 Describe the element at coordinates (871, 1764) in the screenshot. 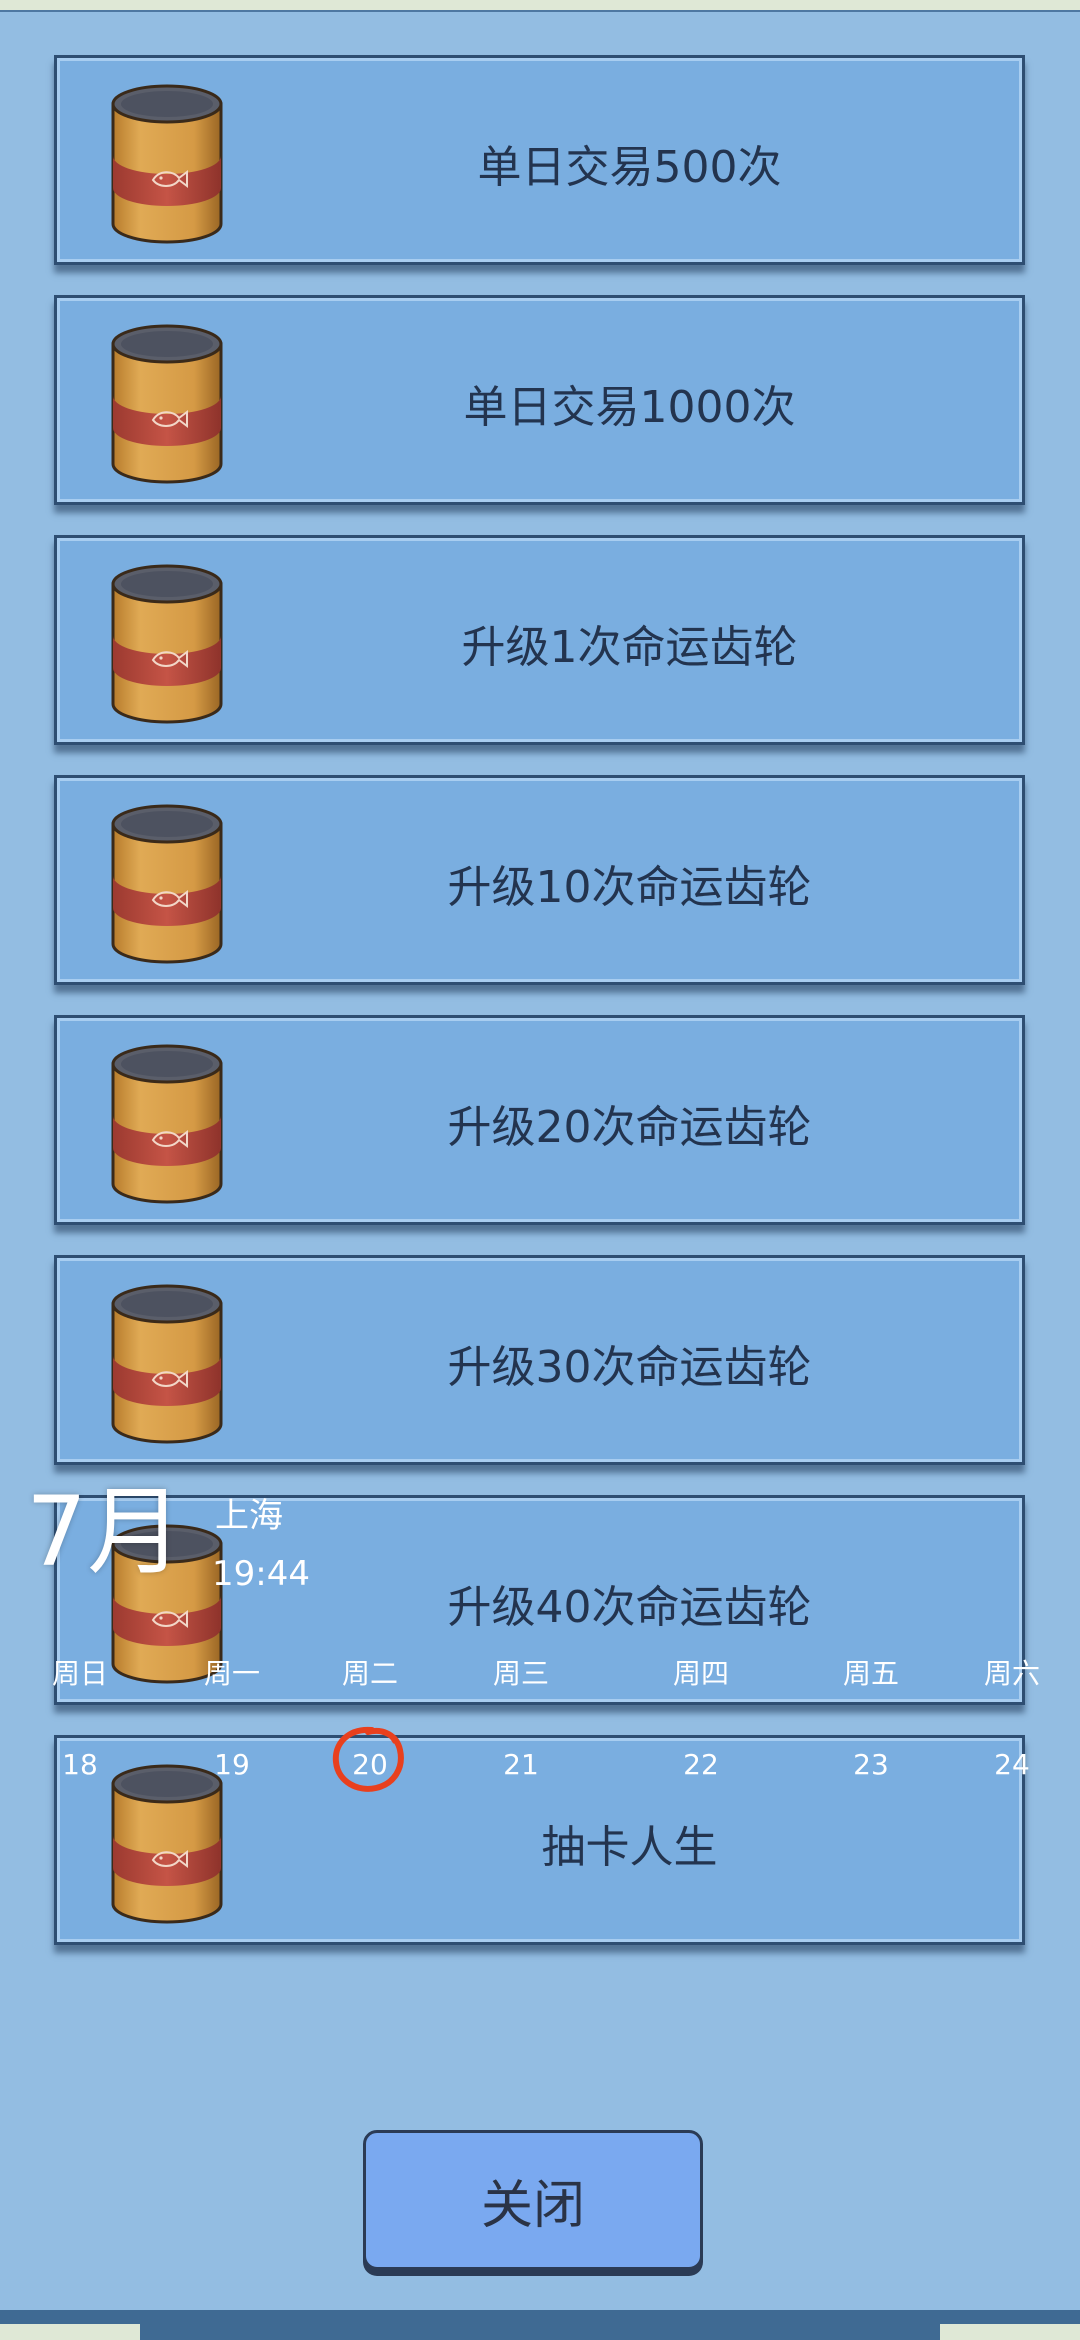

I see `calendar-date: 23` at that location.